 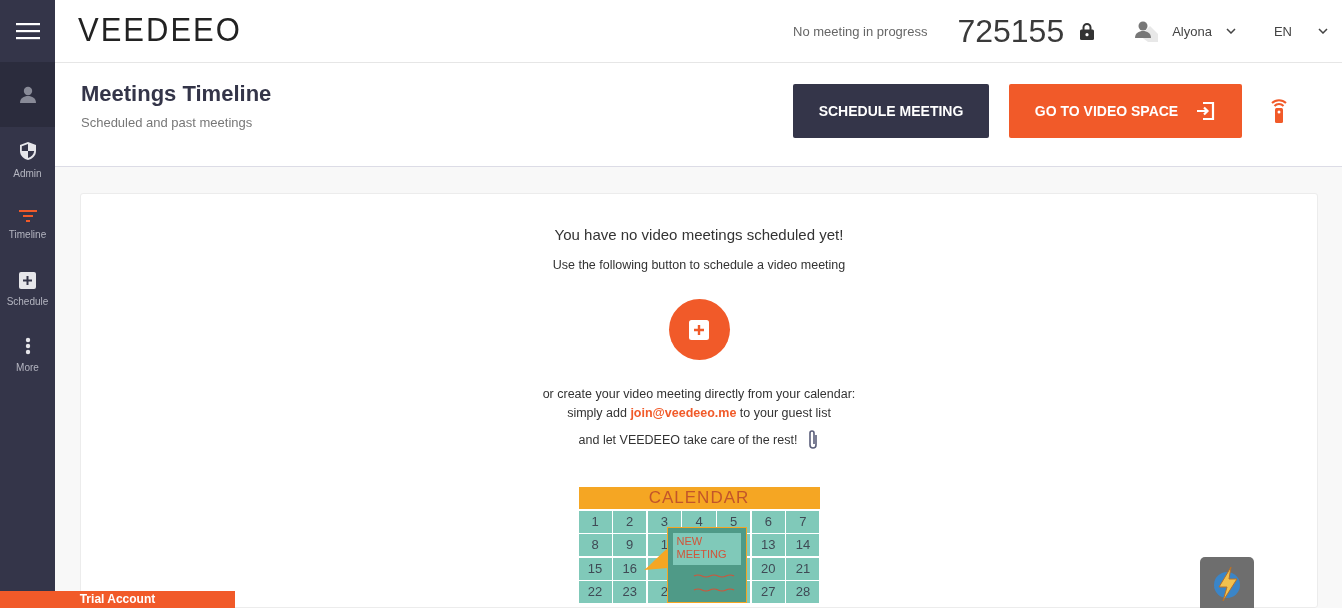 I want to click on logo: VEEDEEO, so click(x=160, y=31).